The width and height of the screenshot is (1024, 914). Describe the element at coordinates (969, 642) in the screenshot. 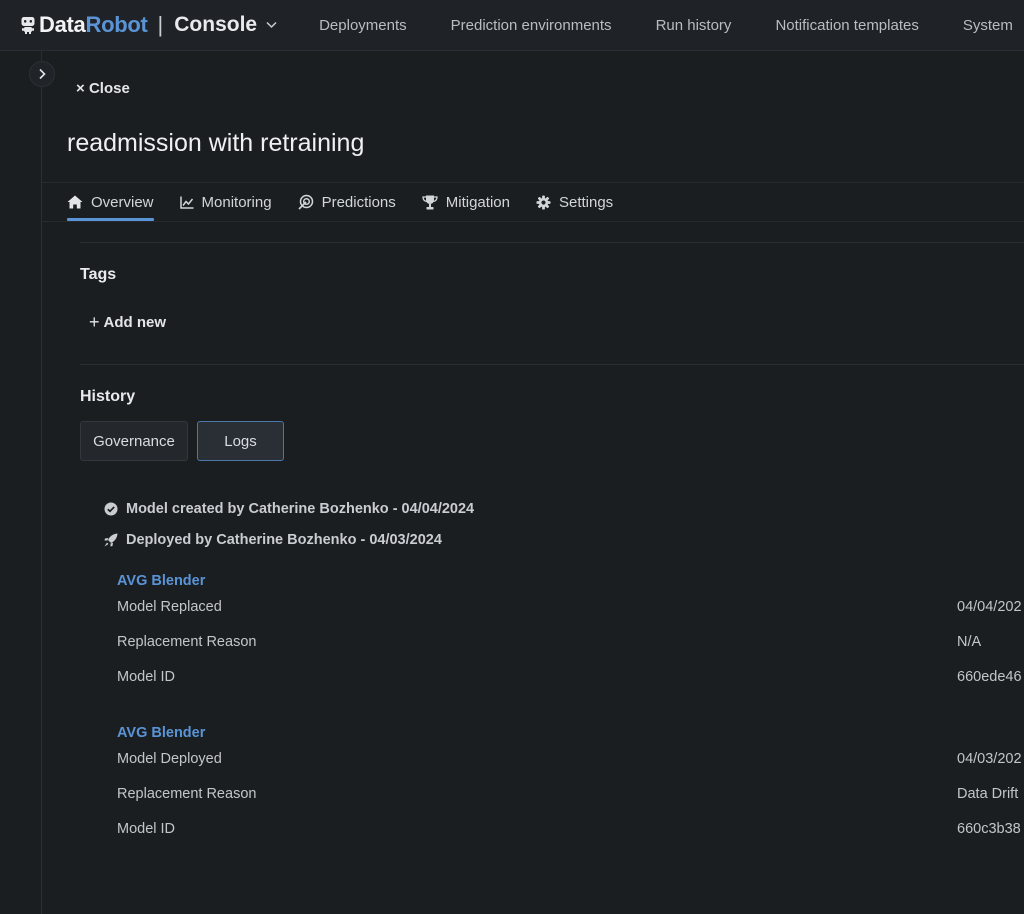

I see `entry-value: N/A` at that location.